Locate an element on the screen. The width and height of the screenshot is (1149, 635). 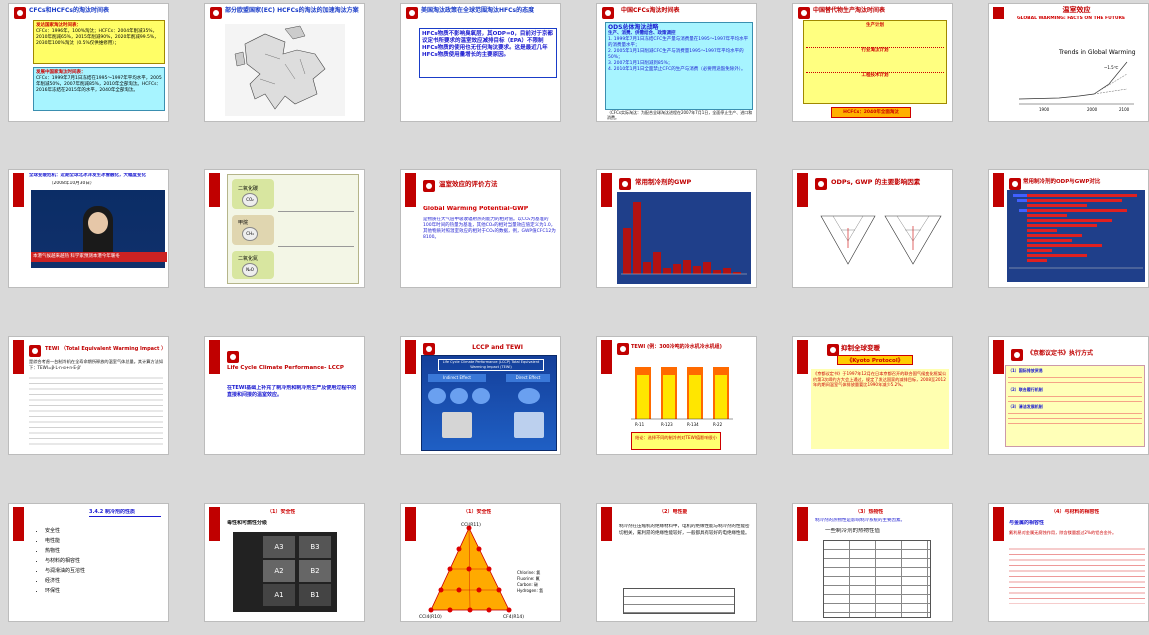
slide-2: 部分欧盟国家(EC) HCFCs的淘汰的加速淘汰方案 is located at coordinates (284, 62).